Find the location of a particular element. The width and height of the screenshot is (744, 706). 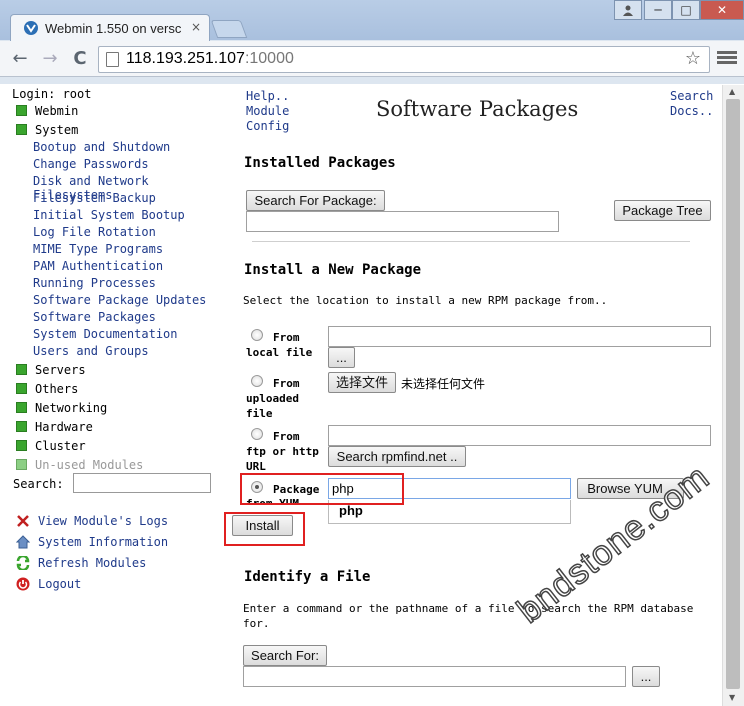

from-uploaded-radio is located at coordinates (257, 381).